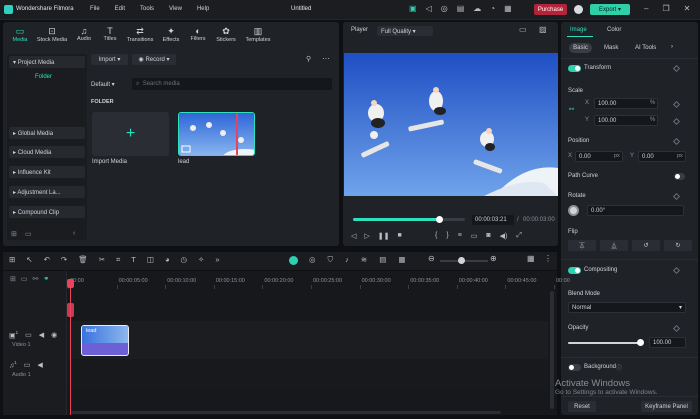 The image size is (700, 419). I want to click on link-tracks-icon: ⚯, so click(36, 279).